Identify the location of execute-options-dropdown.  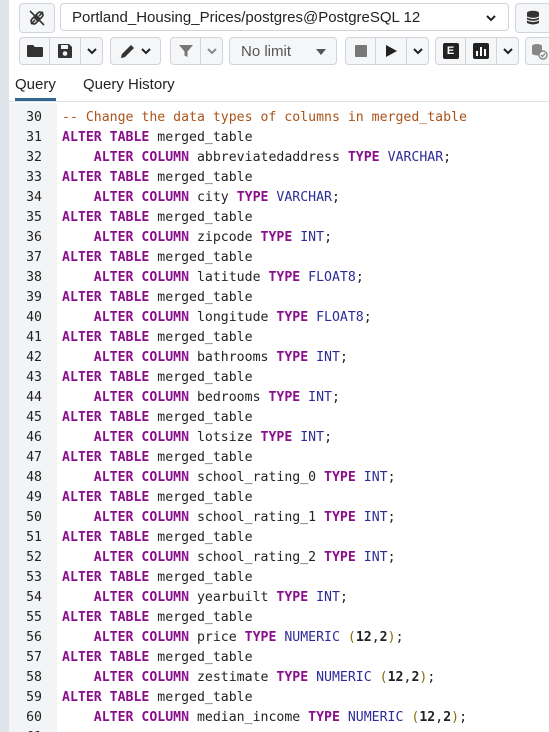
(418, 51).